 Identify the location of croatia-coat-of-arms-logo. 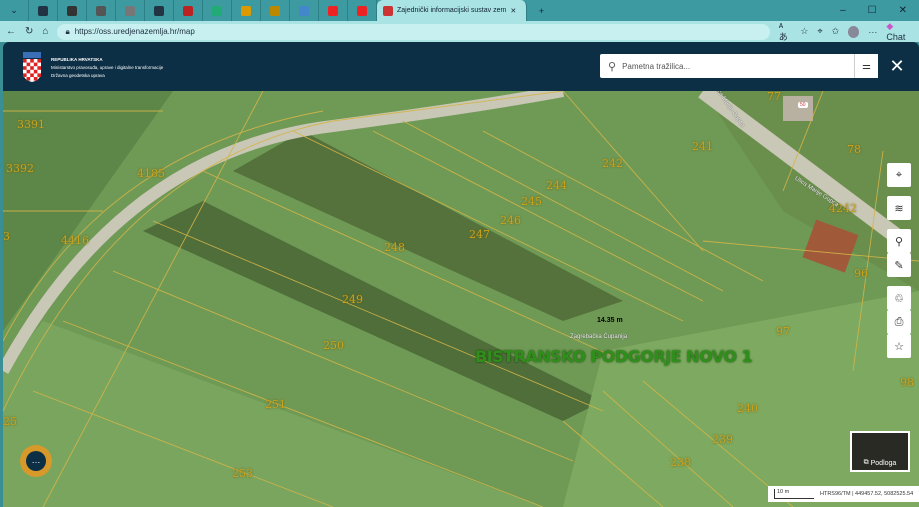
(32, 67).